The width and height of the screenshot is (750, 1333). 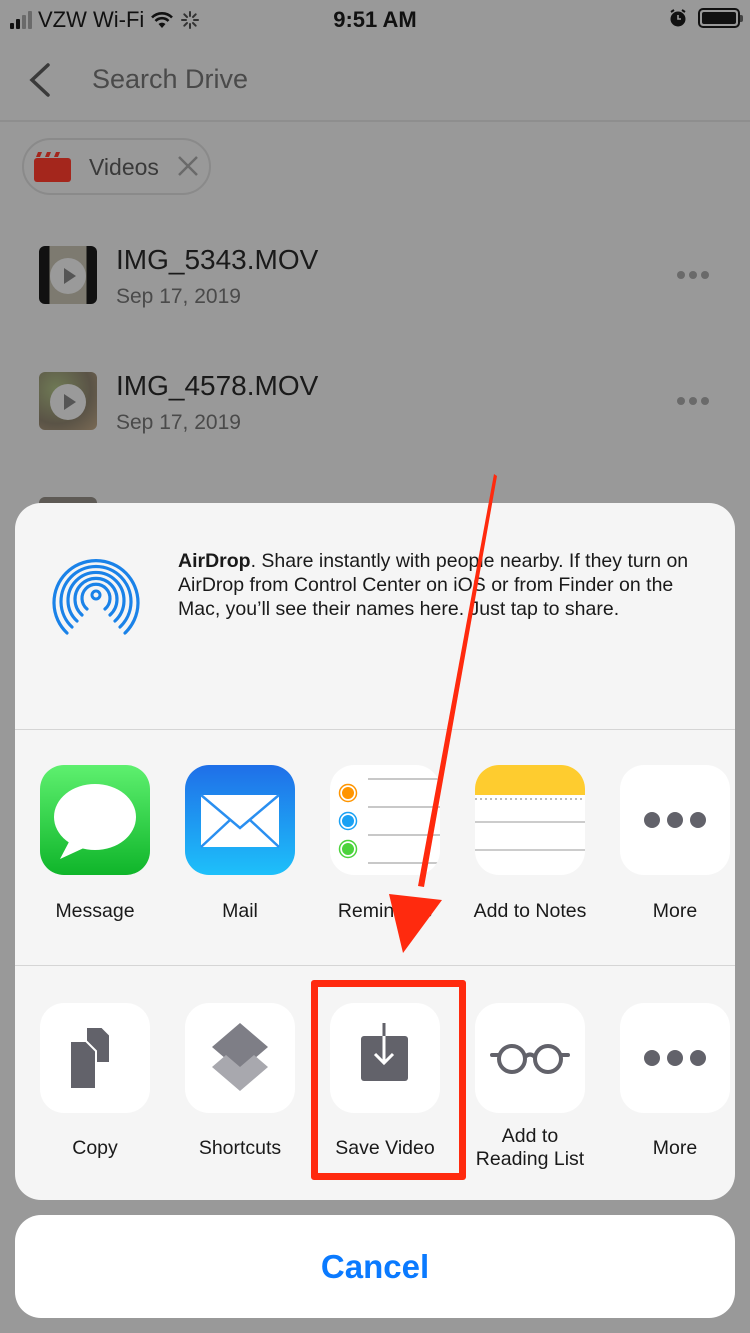 I want to click on app-label: Message, so click(x=95, y=911).